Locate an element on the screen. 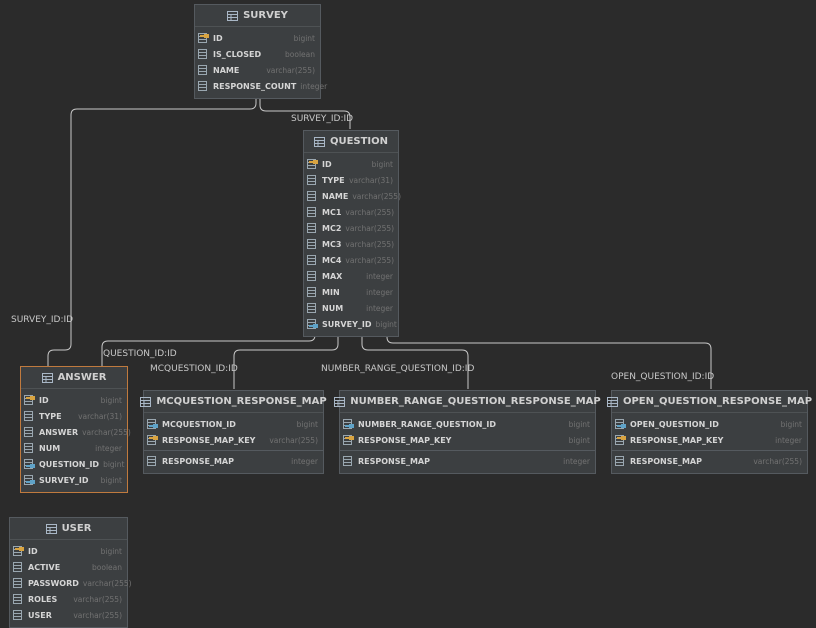  column-row: ACTIVE boolean is located at coordinates (68, 567).